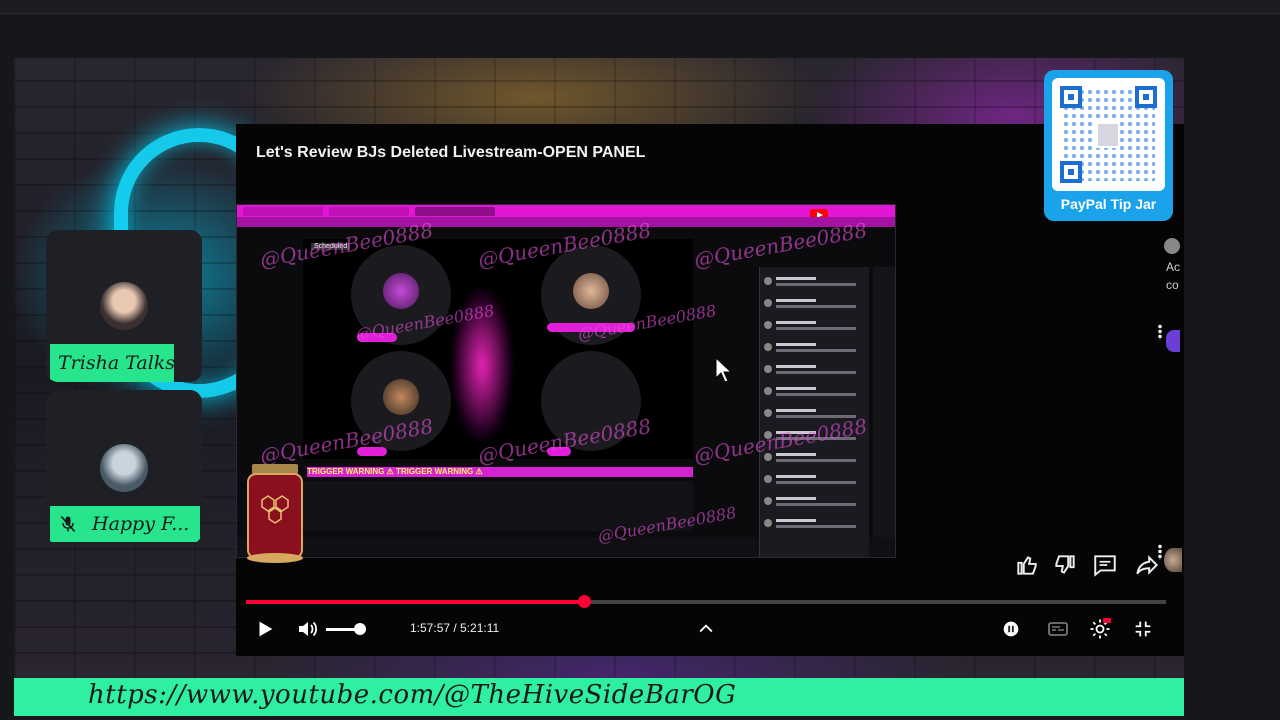 The width and height of the screenshot is (1280, 720). Describe the element at coordinates (1143, 629) in the screenshot. I see `exit-fullscreen-icon` at that location.